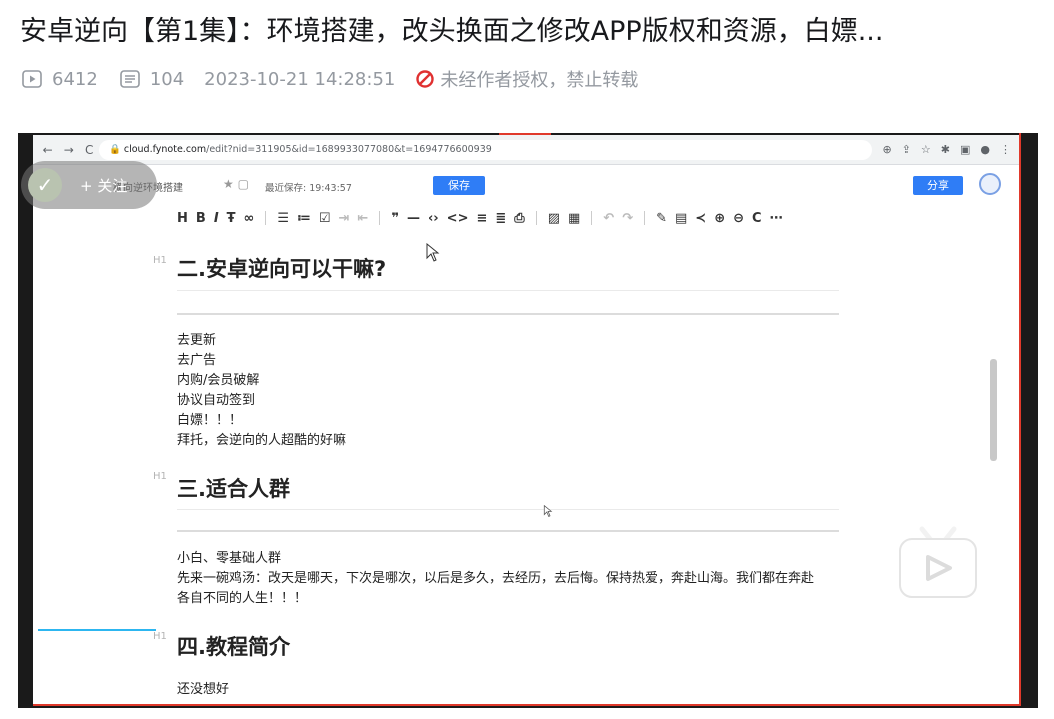 Image resolution: width=1054 pixels, height=719 pixels. What do you see at coordinates (262, 440) in the screenshot?
I see `list-item: 拜托，会逆向的人超酷的好嘛` at bounding box center [262, 440].